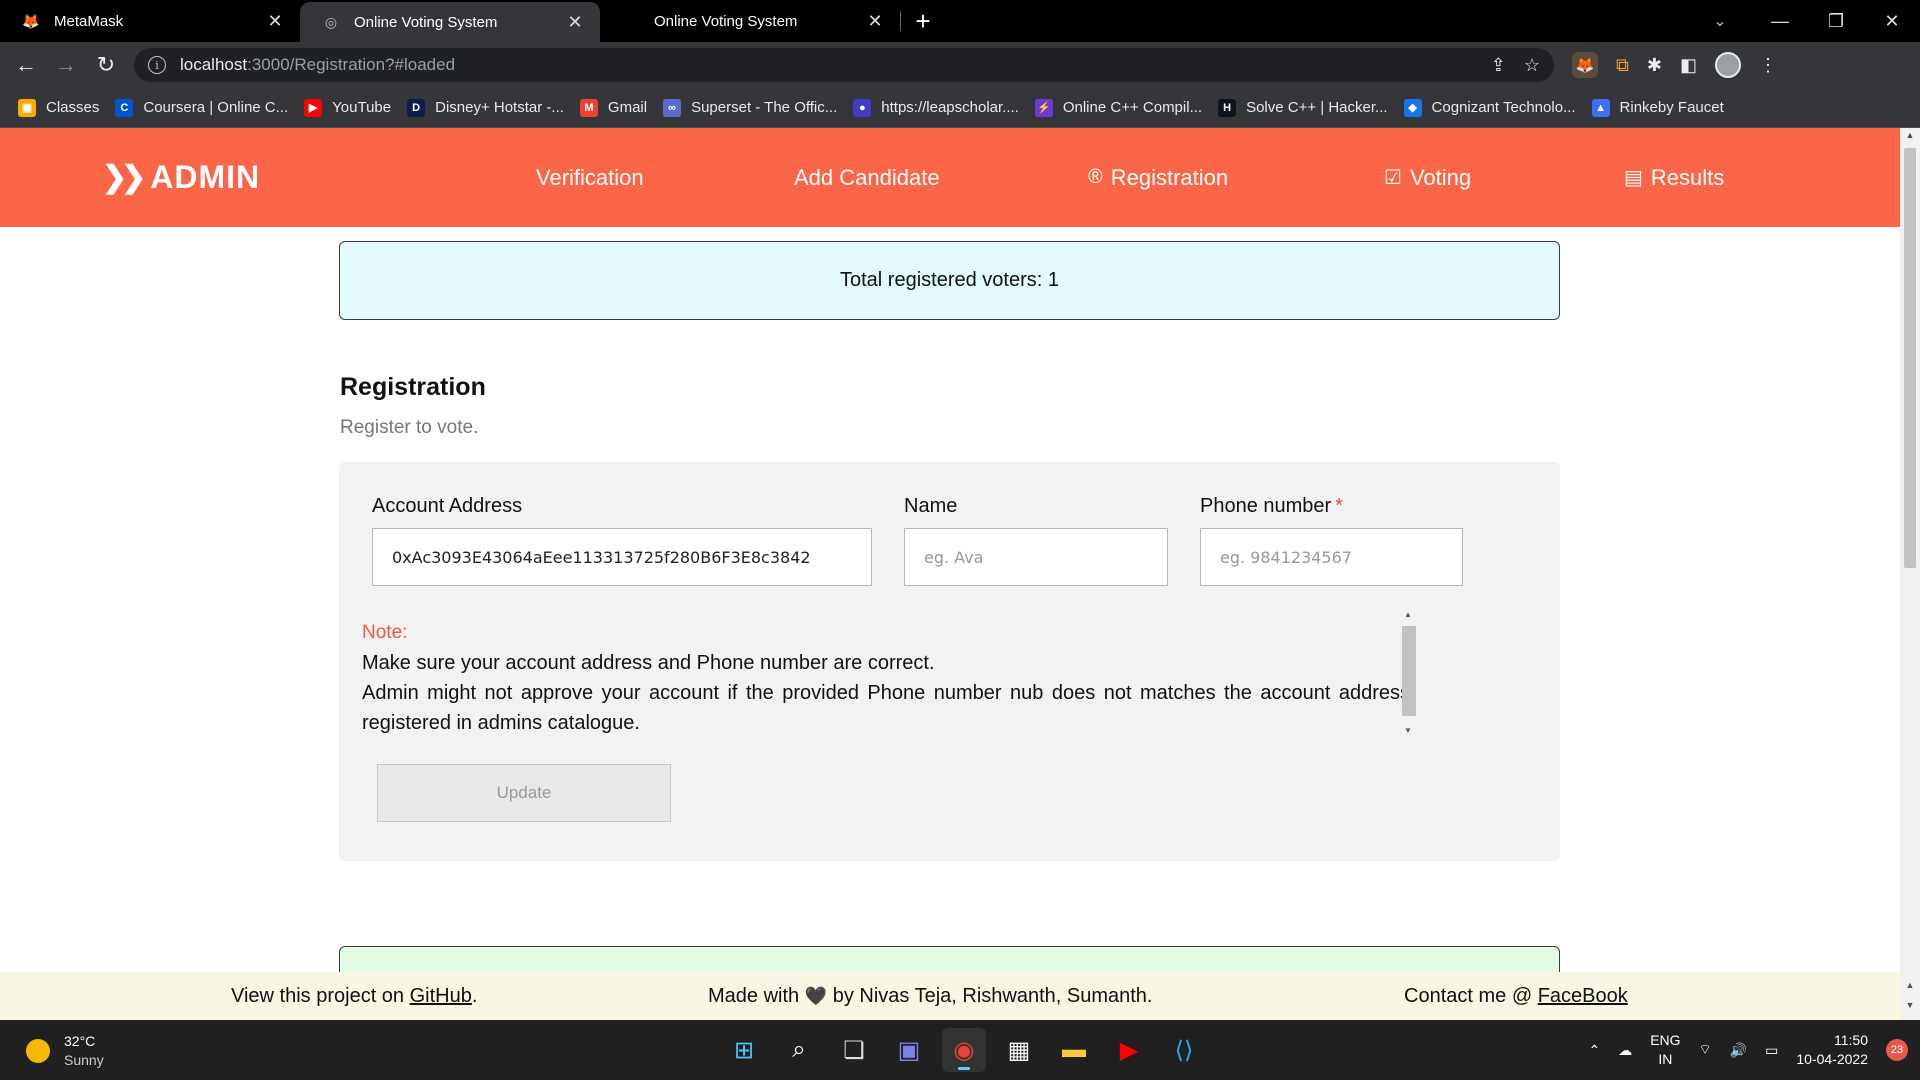 This screenshot has height=1080, width=1920. Describe the element at coordinates (26, 65) in the screenshot. I see `back-arrow-icon: ←` at that location.